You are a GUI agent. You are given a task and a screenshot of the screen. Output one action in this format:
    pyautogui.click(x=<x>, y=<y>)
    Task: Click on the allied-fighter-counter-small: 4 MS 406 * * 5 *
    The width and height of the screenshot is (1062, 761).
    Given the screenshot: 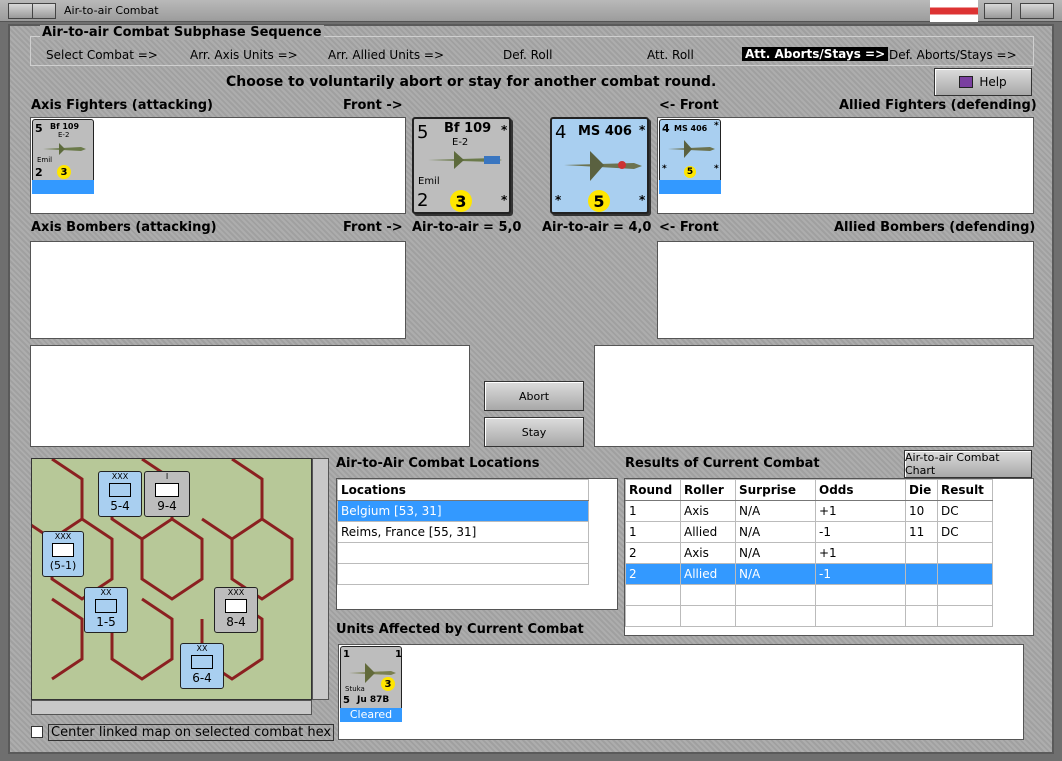 What is the action you would take?
    pyautogui.click(x=690, y=156)
    